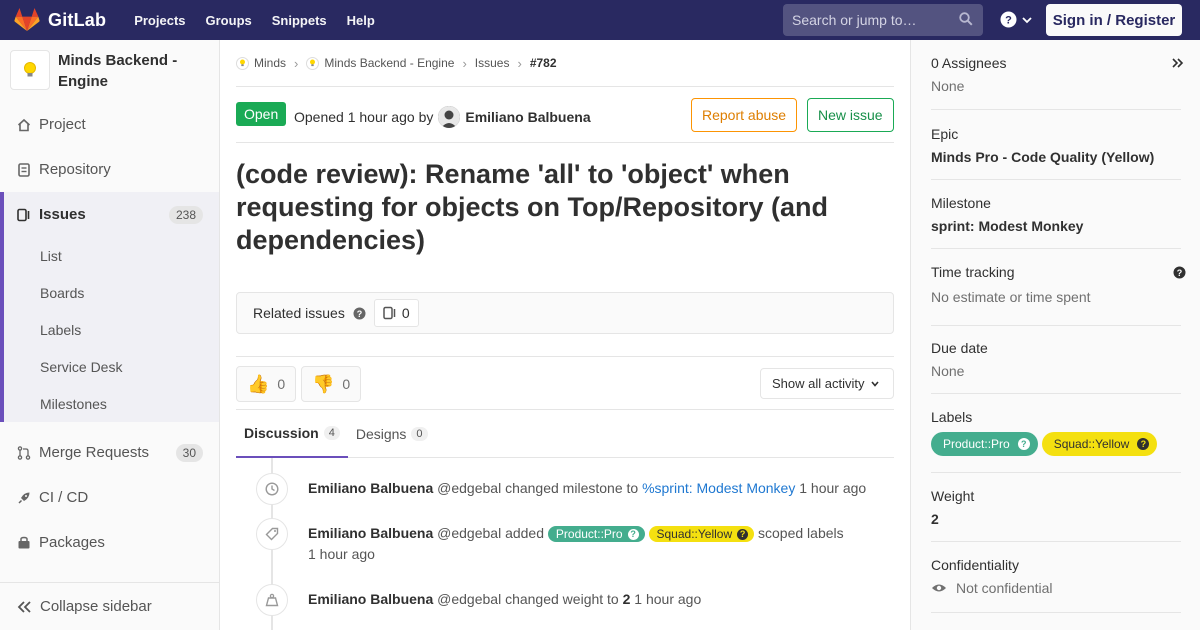 The width and height of the screenshot is (1200, 630). What do you see at coordinates (381, 117) in the screenshot?
I see `opened-time: 1 hour ago` at bounding box center [381, 117].